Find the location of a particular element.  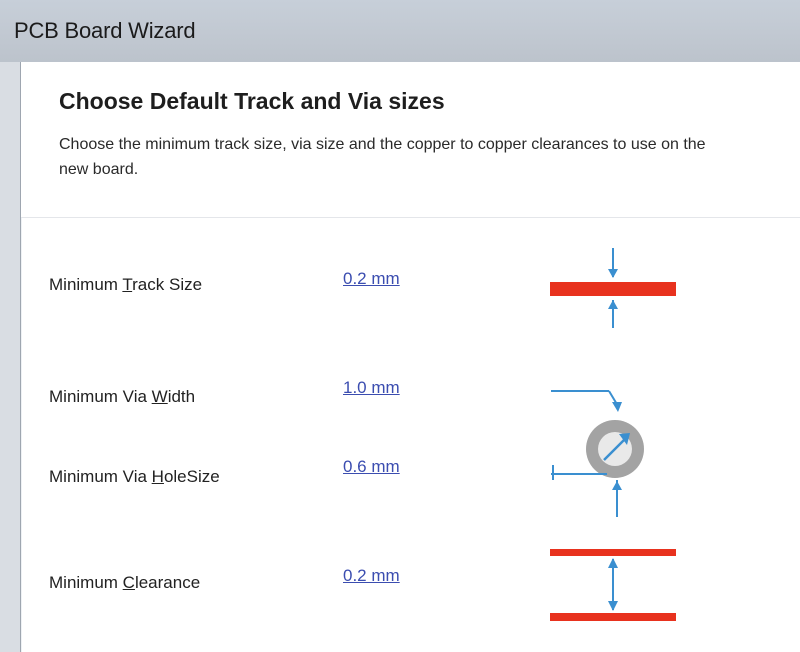

via-bottom-arrowhead is located at coordinates (617, 485).